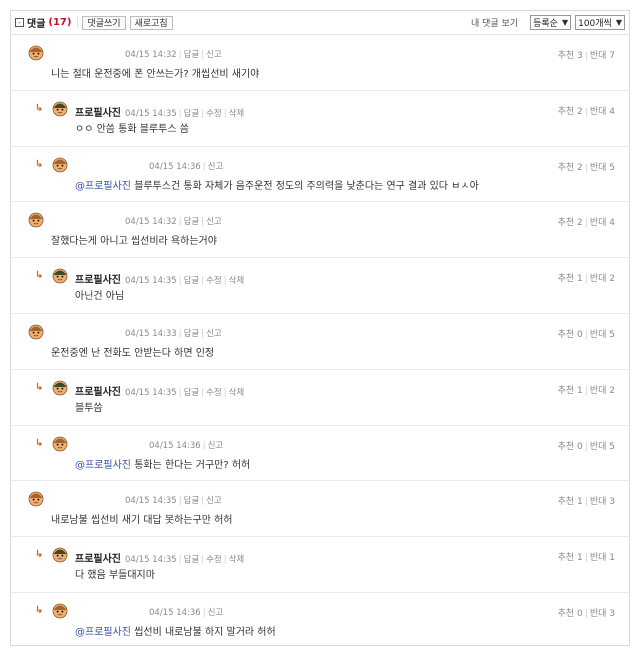 The width and height of the screenshot is (640, 649). Describe the element at coordinates (570, 56) in the screenshot. I see `upvote-button: 추천 3` at that location.